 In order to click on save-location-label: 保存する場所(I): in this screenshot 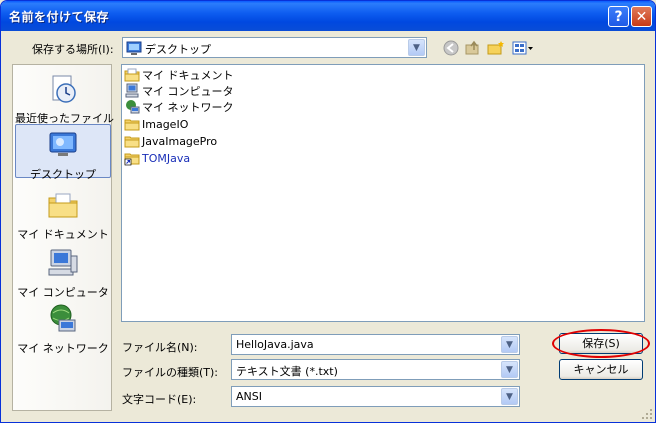, I will do `click(73, 49)`.